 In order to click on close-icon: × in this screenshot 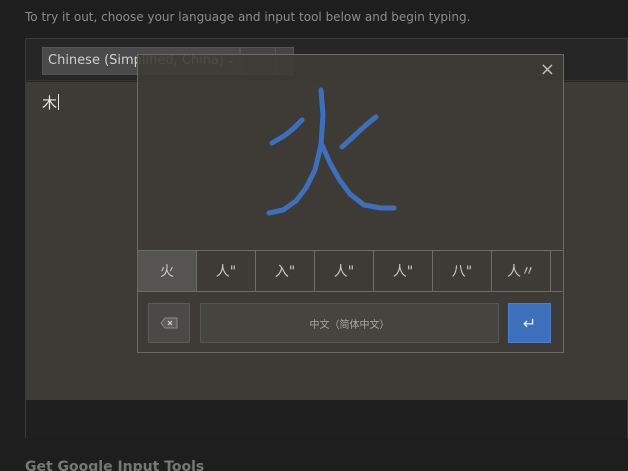, I will do `click(547, 70)`.